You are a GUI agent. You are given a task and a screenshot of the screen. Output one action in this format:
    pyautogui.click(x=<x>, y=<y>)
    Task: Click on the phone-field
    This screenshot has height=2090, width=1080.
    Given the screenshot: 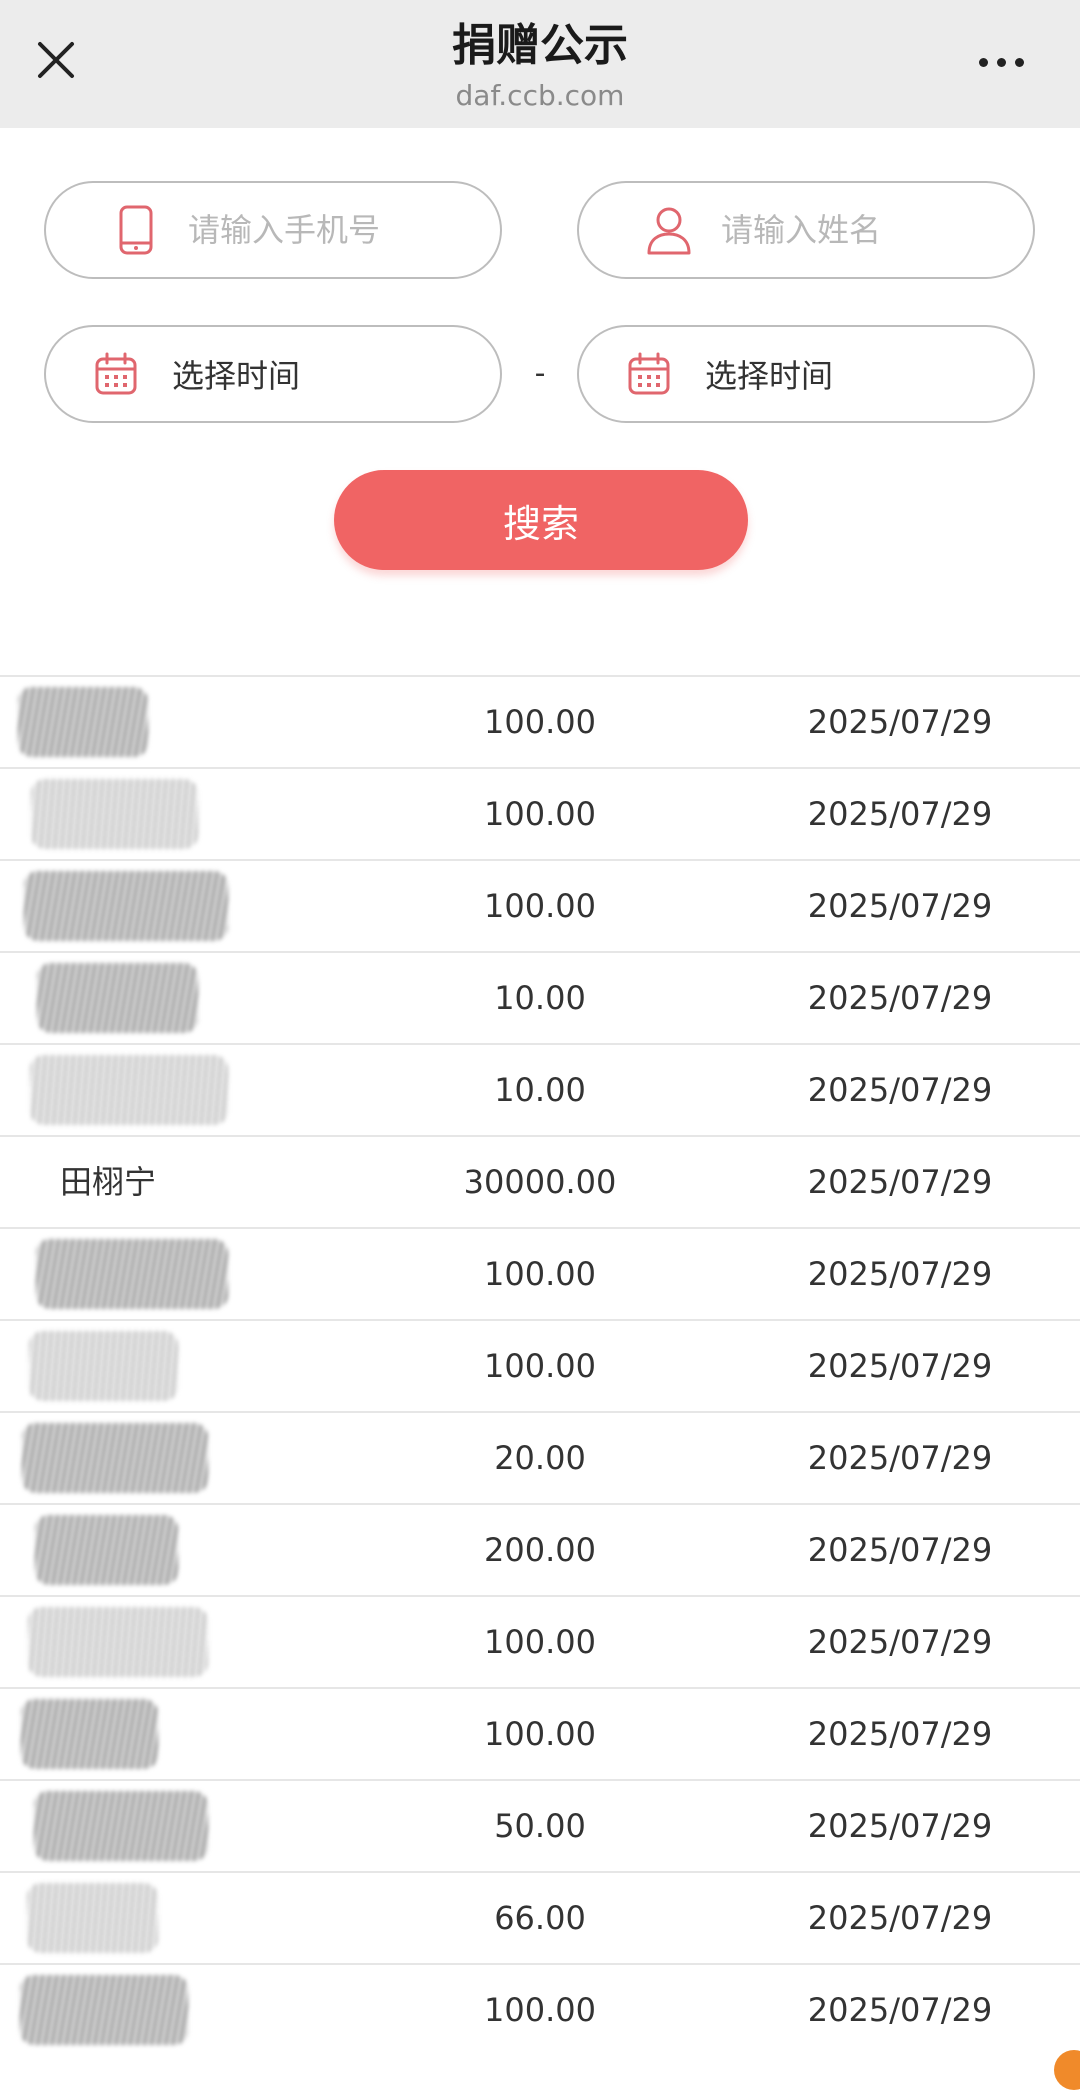 What is the action you would take?
    pyautogui.click(x=273, y=230)
    